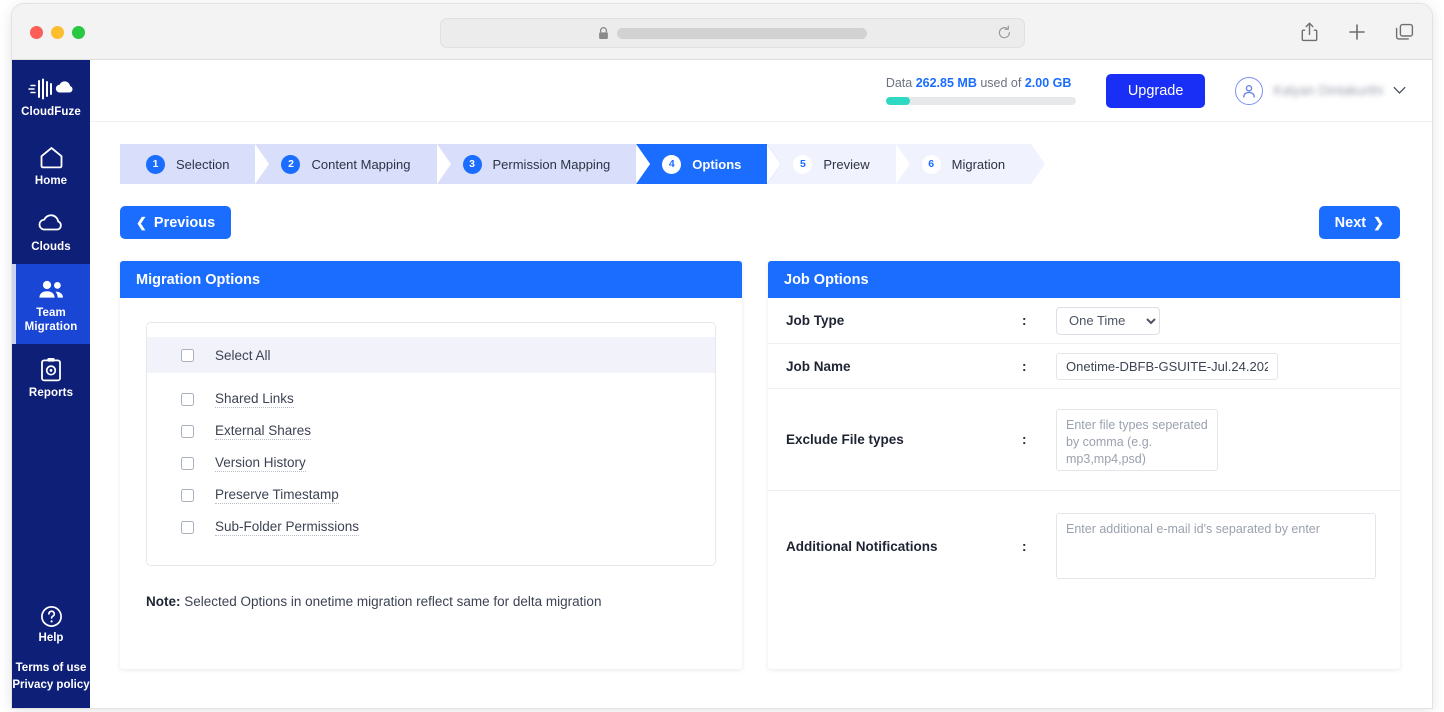 This screenshot has height=712, width=1444. I want to click on brand: CloudFuze, so click(51, 101).